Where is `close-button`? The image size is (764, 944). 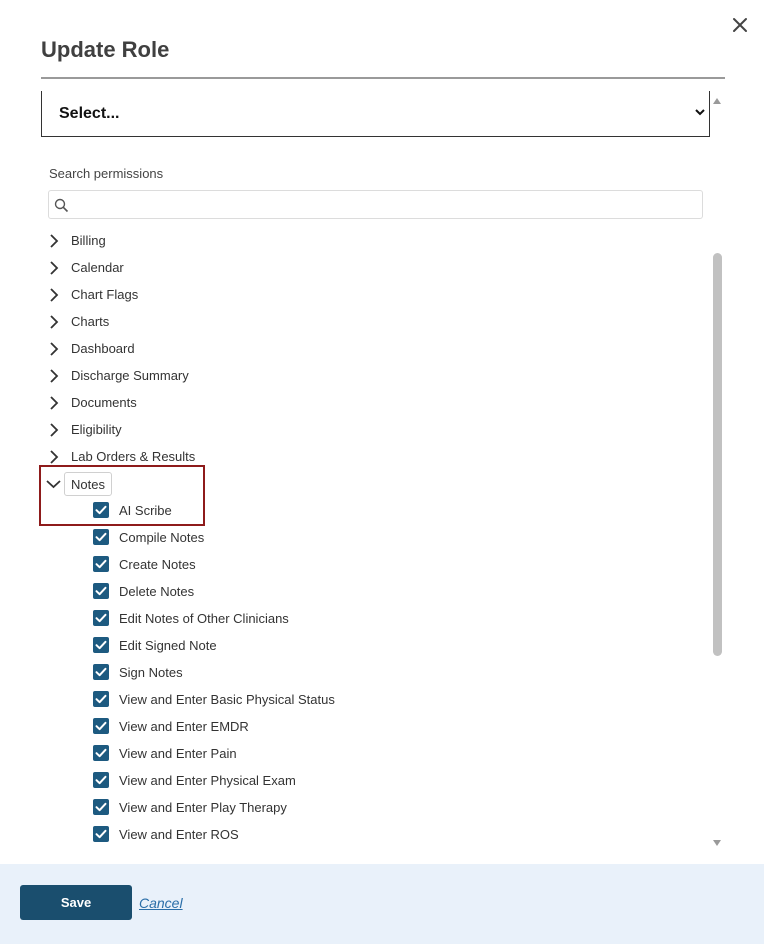
close-button is located at coordinates (740, 25).